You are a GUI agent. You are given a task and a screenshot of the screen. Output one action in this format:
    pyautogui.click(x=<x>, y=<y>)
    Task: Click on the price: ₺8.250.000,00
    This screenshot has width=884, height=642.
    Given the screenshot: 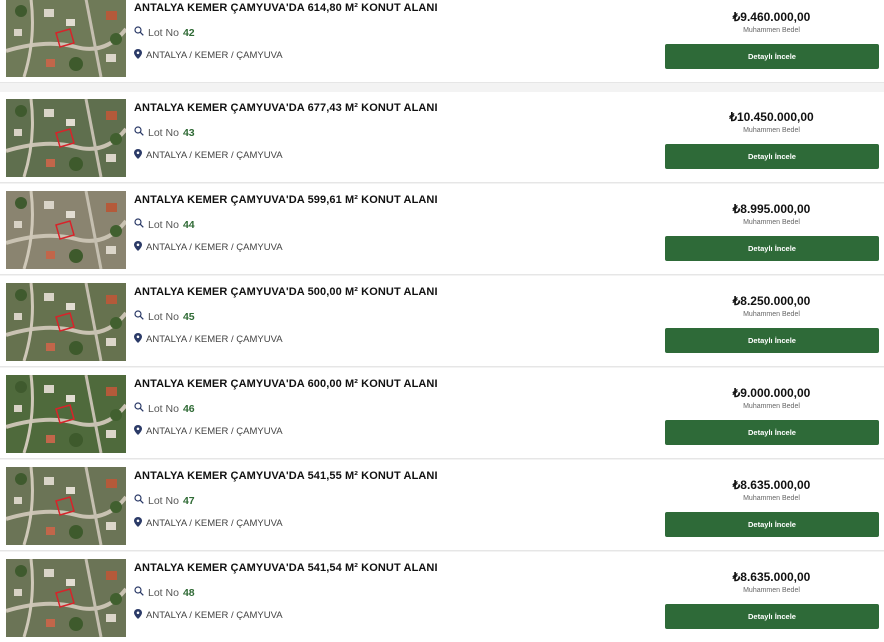 What is the action you would take?
    pyautogui.click(x=771, y=301)
    